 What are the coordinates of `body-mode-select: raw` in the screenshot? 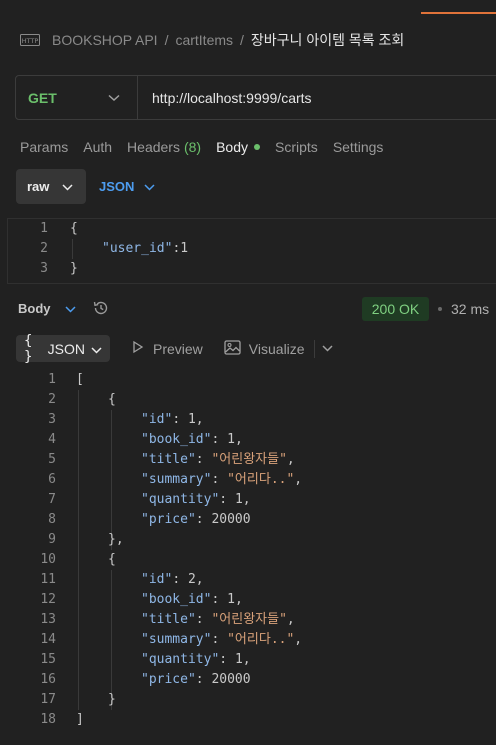 It's located at (51, 186).